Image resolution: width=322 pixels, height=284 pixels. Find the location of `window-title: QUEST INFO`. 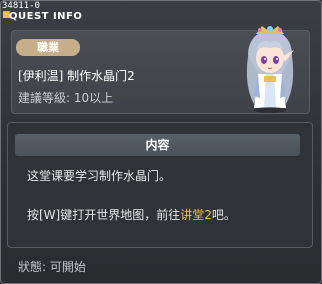

window-title: QUEST INFO is located at coordinates (46, 16).